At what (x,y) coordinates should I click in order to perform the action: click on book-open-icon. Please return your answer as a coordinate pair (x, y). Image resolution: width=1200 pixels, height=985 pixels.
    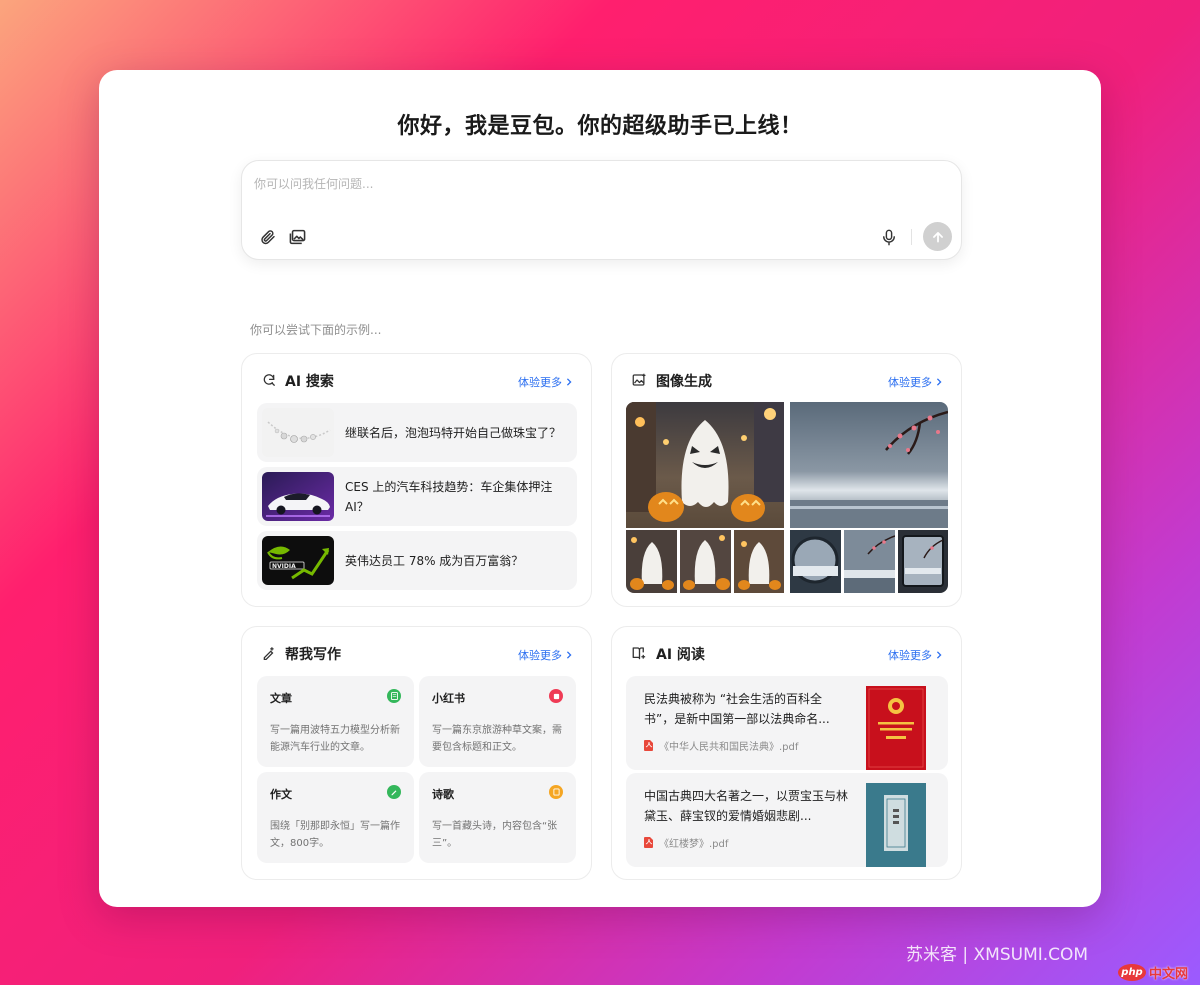
    Looking at the image, I should click on (639, 654).